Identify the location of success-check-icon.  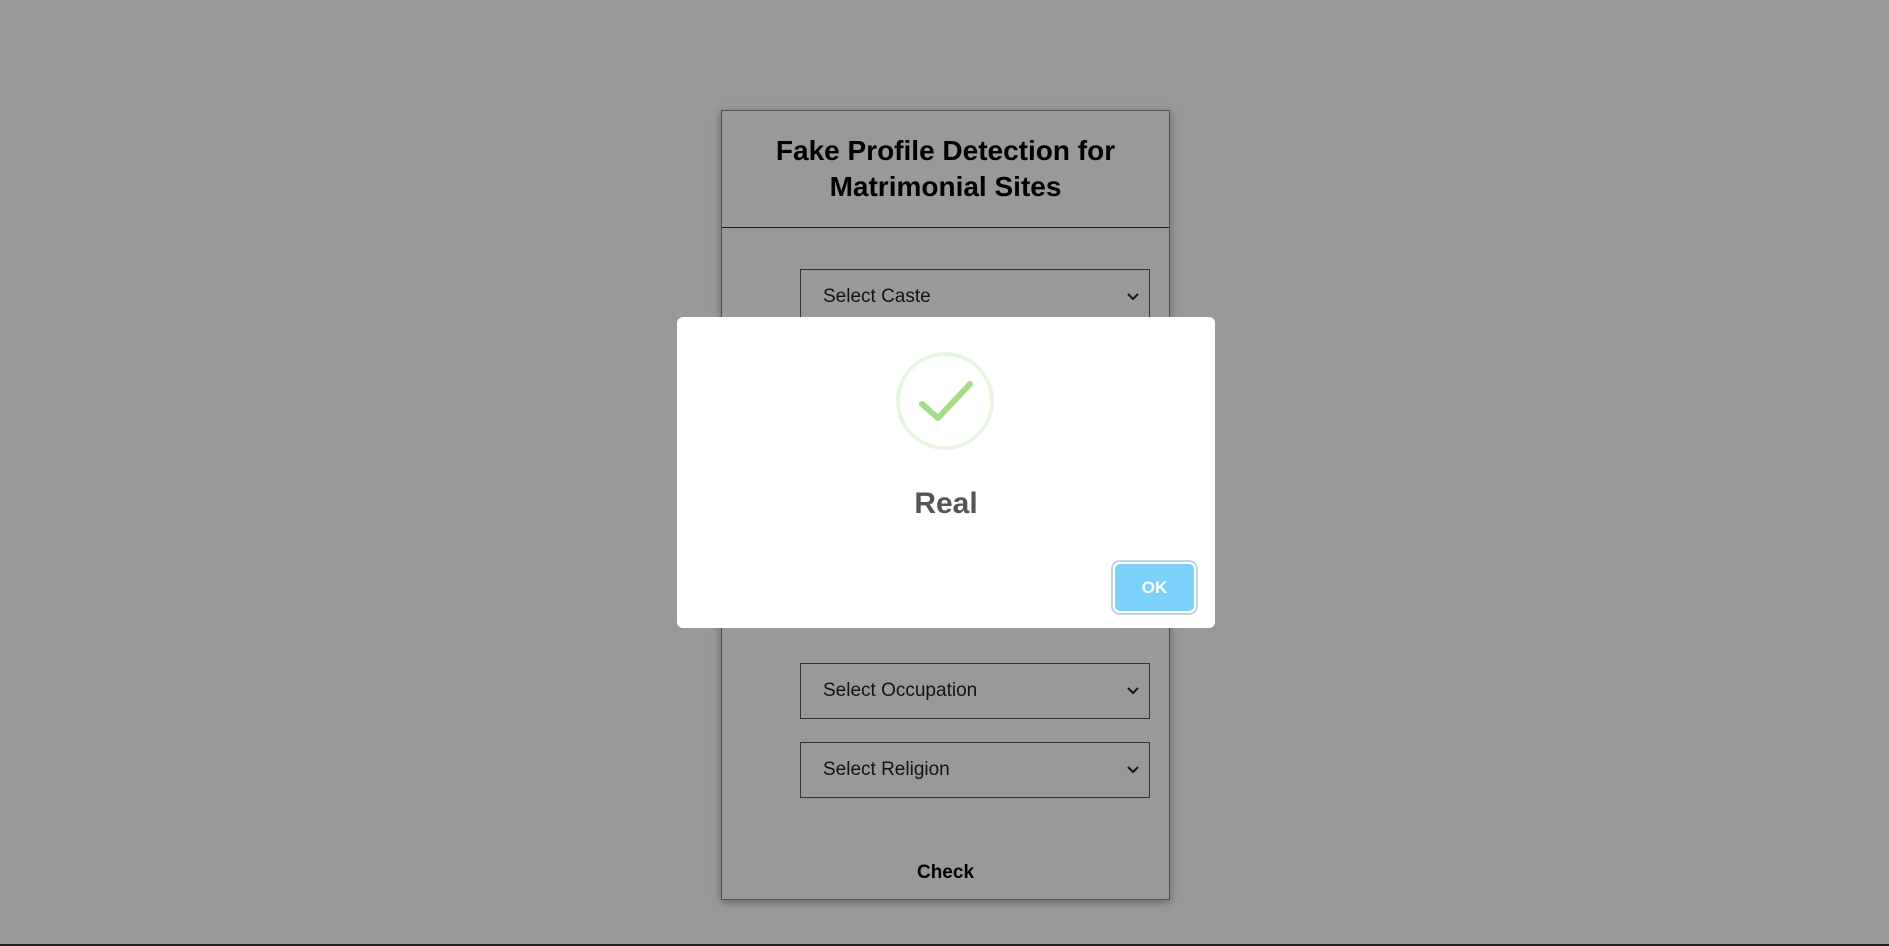
(945, 401).